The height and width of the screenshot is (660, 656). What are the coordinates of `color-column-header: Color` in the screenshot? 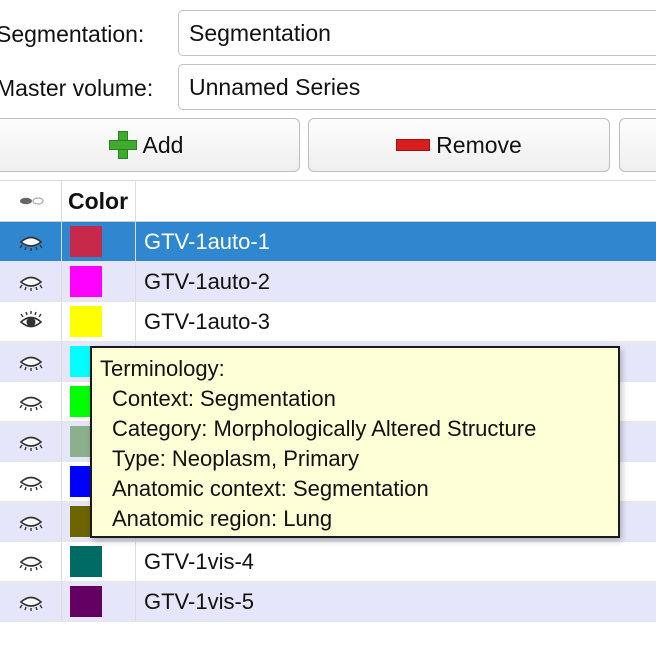 It's located at (99, 201).